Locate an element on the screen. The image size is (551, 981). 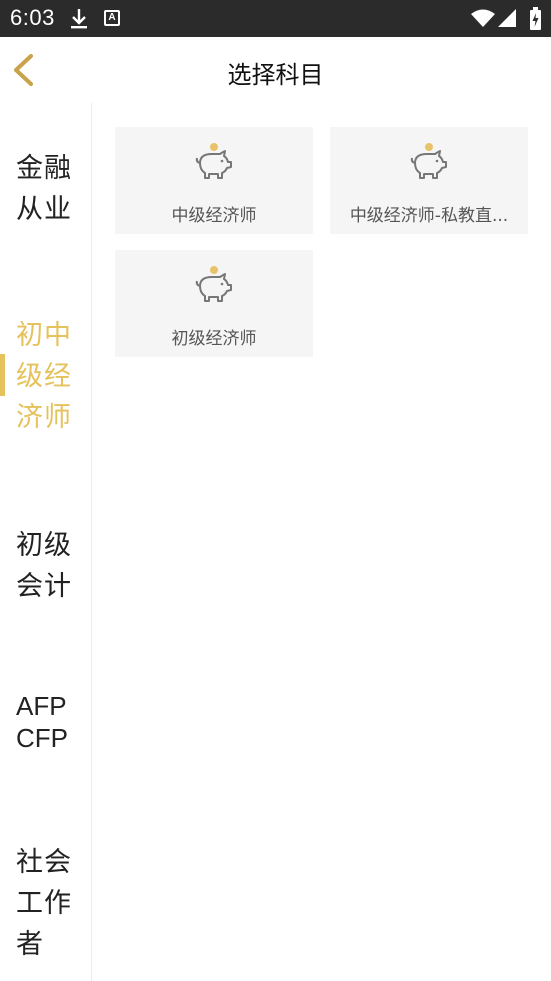
sidebar-item-label: CFP is located at coordinates (42, 738).